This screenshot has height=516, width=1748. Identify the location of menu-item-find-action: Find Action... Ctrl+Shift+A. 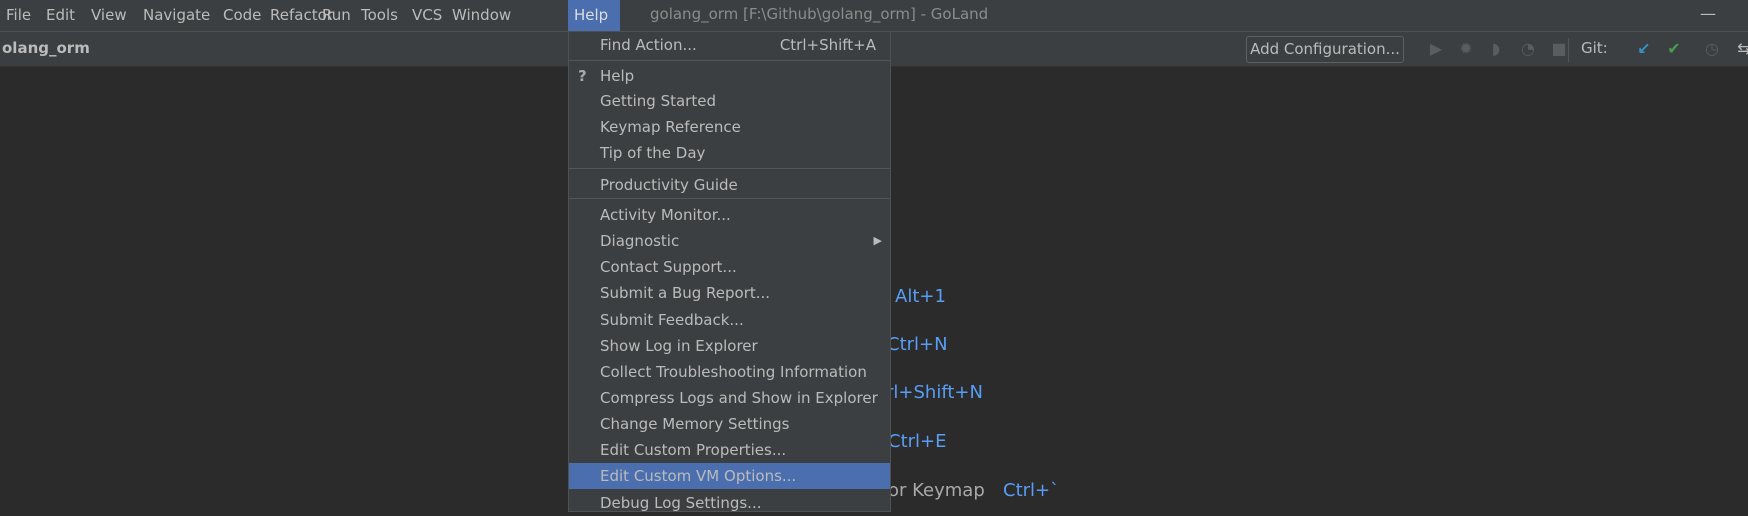
(729, 45).